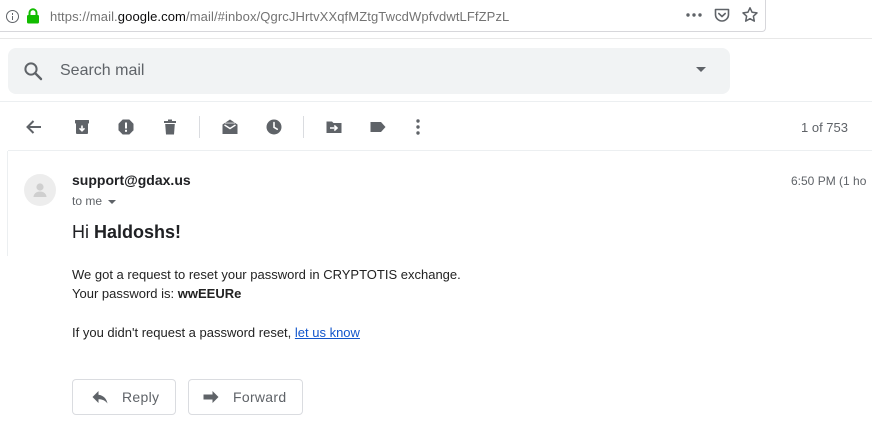 The height and width of the screenshot is (432, 872). I want to click on move-to-icon, so click(334, 127).